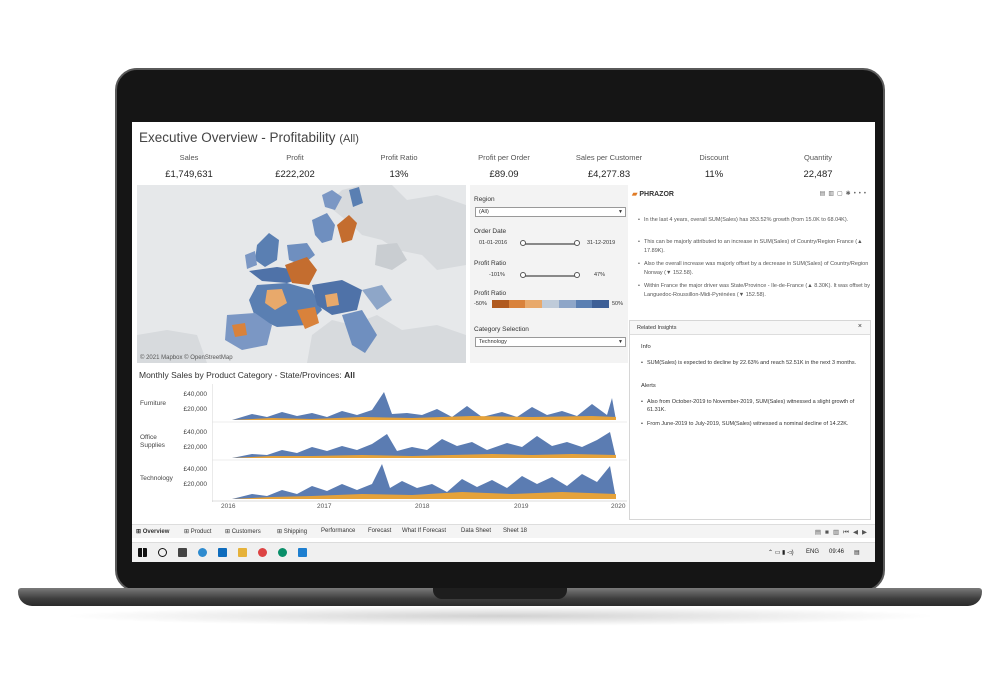  Describe the element at coordinates (857, 532) in the screenshot. I see `prev-icon: ◀` at that location.